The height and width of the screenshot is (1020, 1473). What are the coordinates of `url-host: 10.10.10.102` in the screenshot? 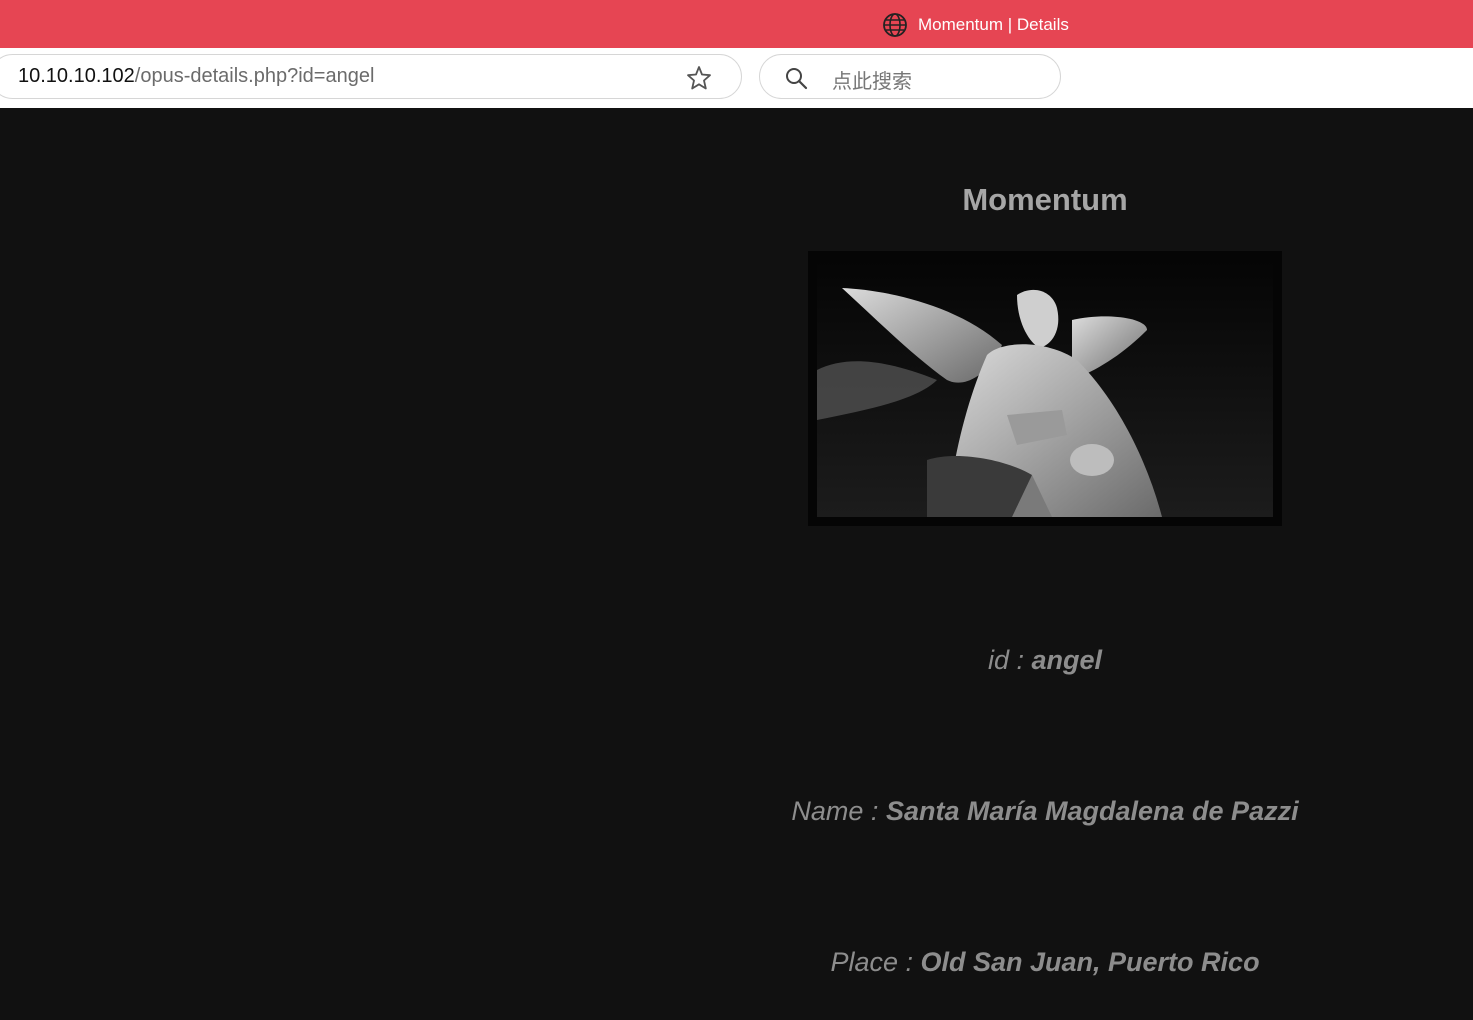 It's located at (76, 76).